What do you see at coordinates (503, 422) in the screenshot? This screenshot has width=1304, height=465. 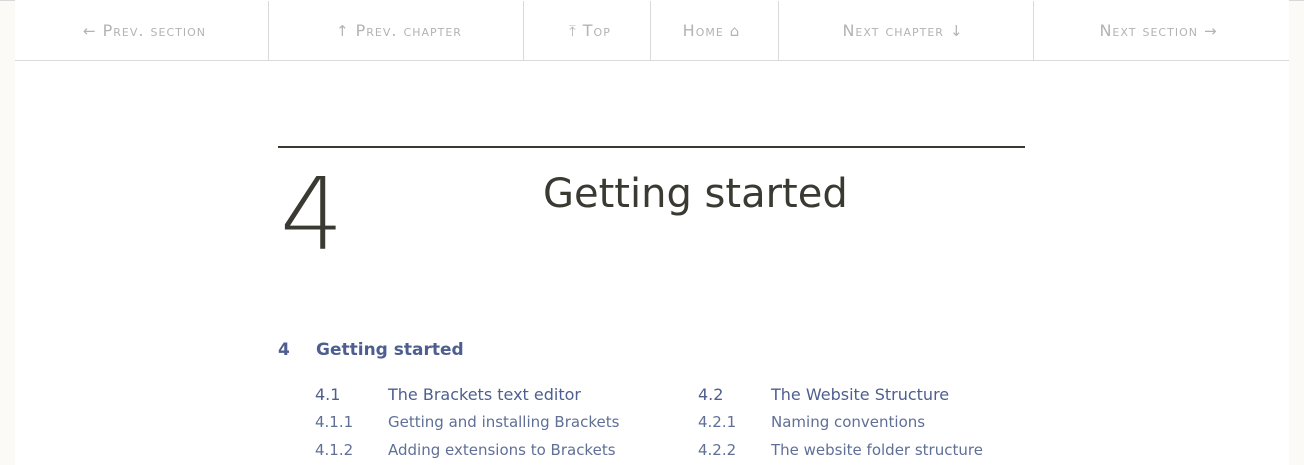 I see `toc-4-1-1-link: Getting and installing Brackets` at bounding box center [503, 422].